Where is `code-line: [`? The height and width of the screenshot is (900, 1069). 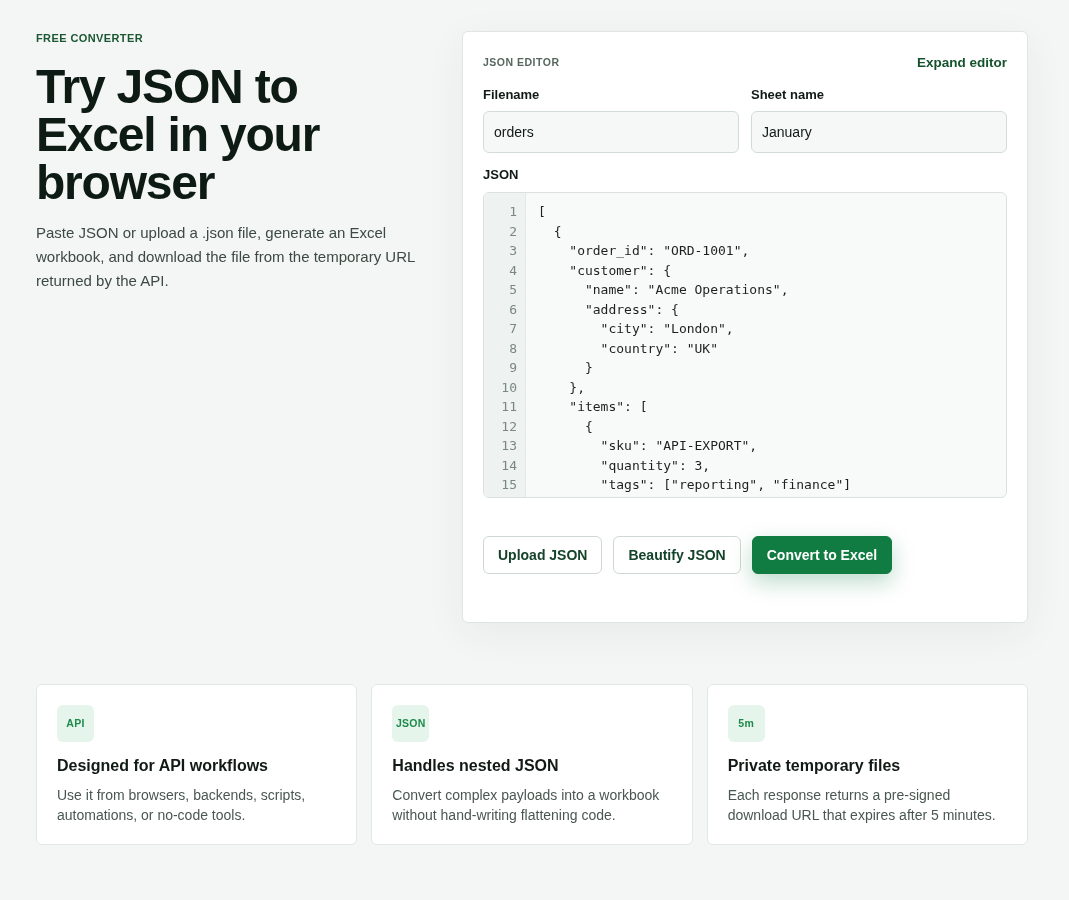 code-line: [ is located at coordinates (542, 212).